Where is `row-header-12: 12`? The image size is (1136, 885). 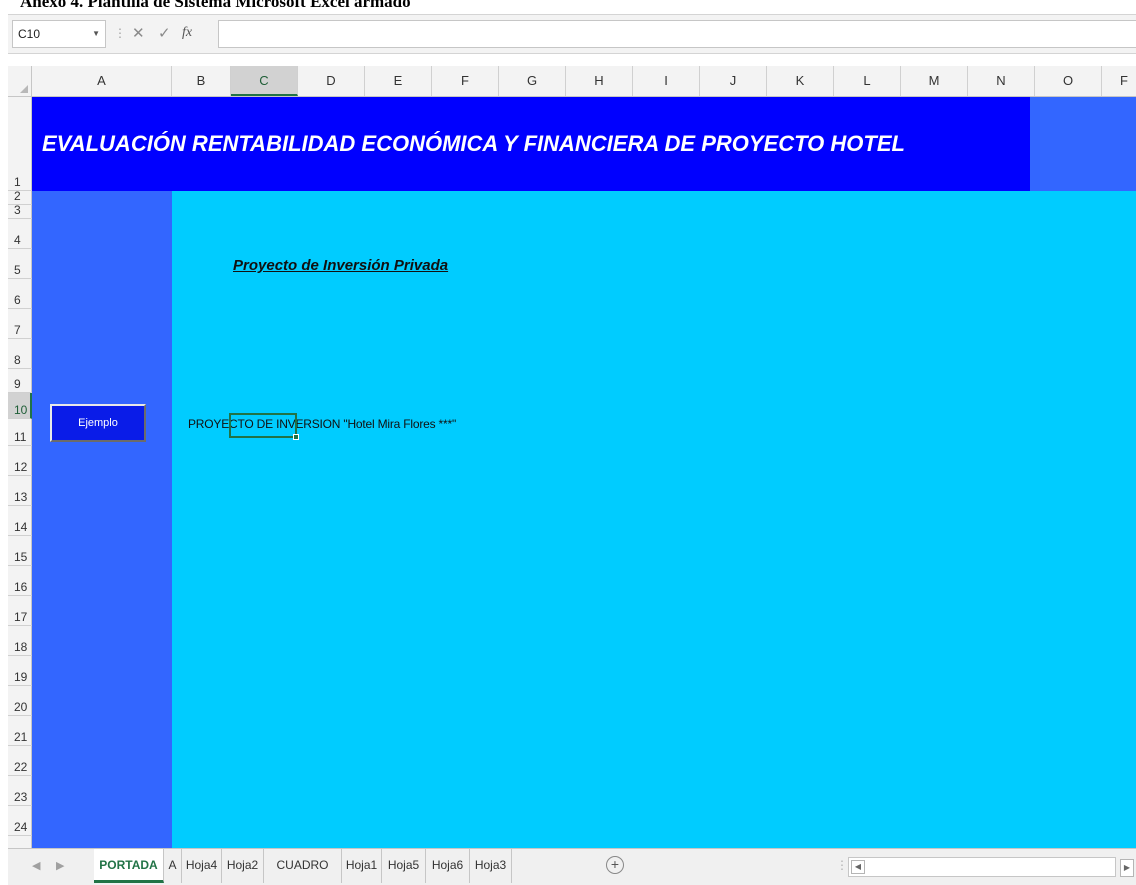 row-header-12: 12 is located at coordinates (20, 461).